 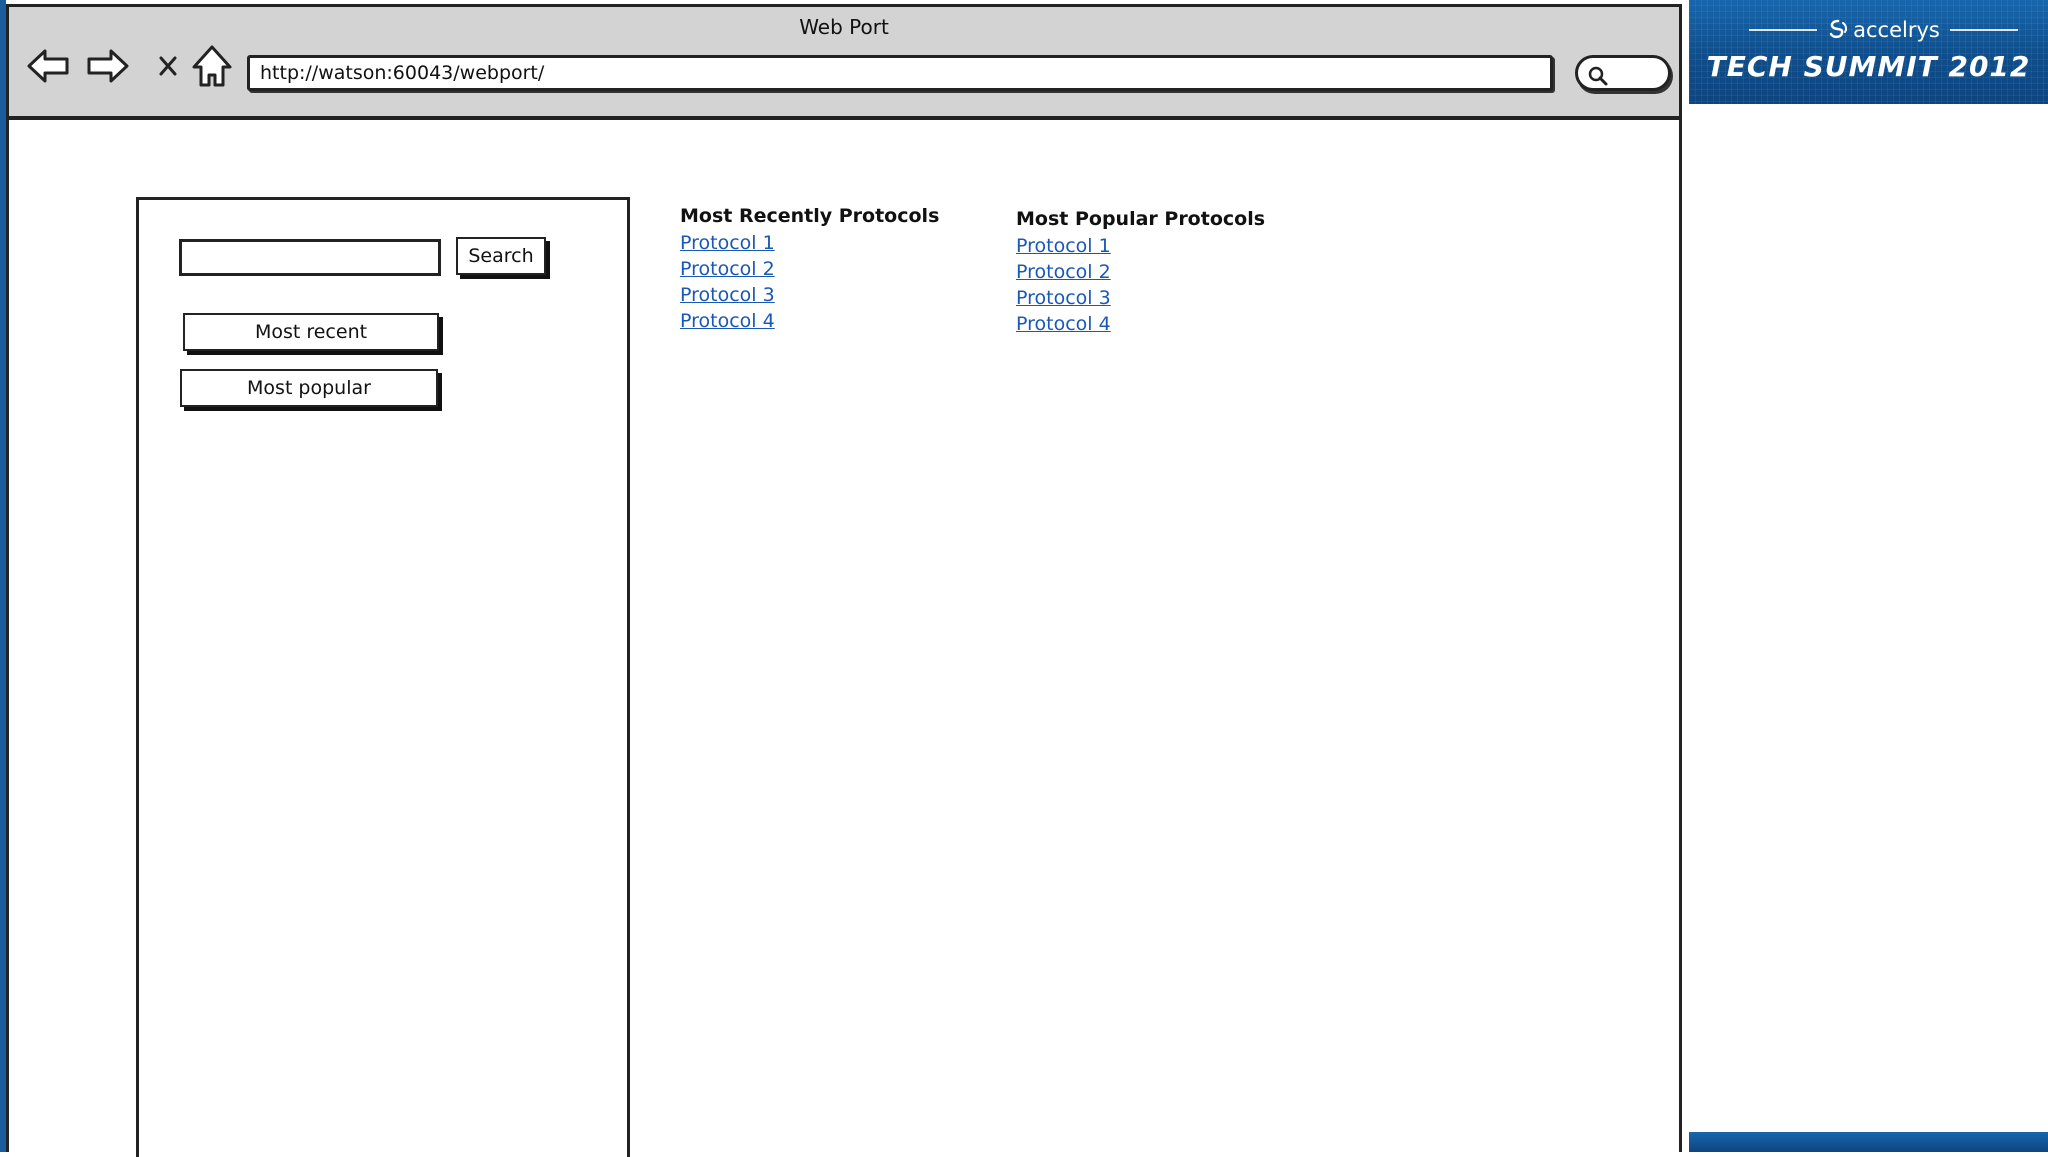 What do you see at coordinates (501, 256) in the screenshot?
I see `search-button: Search` at bounding box center [501, 256].